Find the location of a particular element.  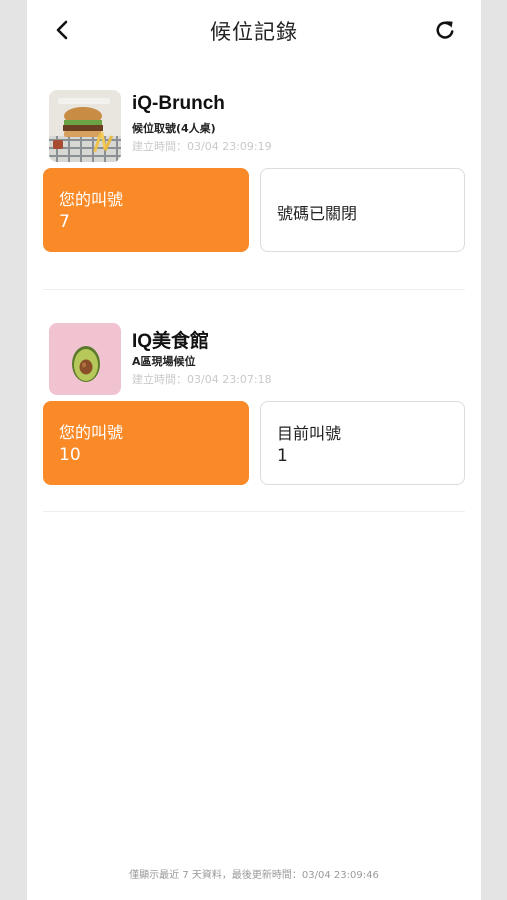

avocado-image is located at coordinates (85, 359).